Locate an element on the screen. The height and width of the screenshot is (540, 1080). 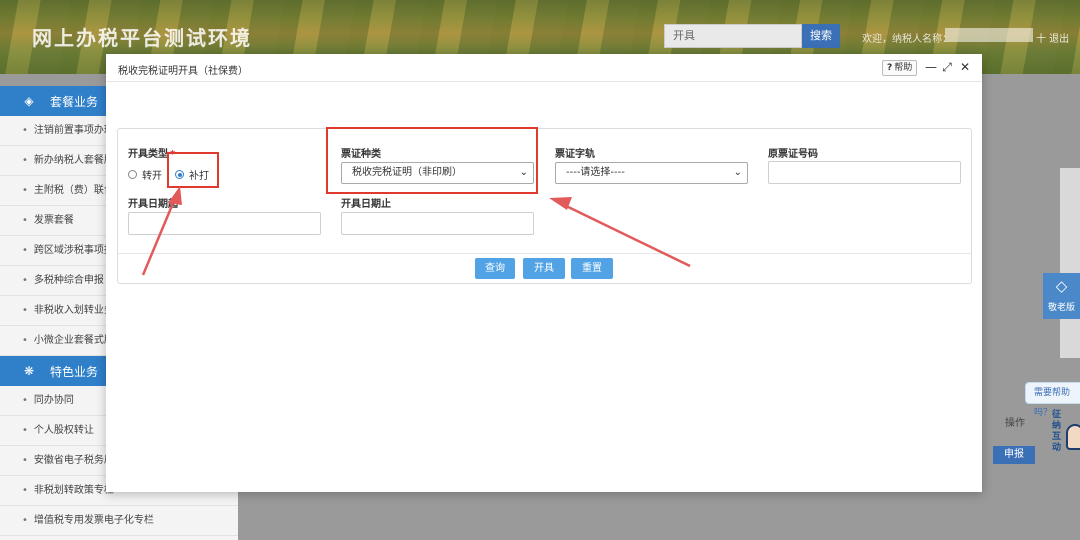
radio-circle-icon is located at coordinates (132, 174).